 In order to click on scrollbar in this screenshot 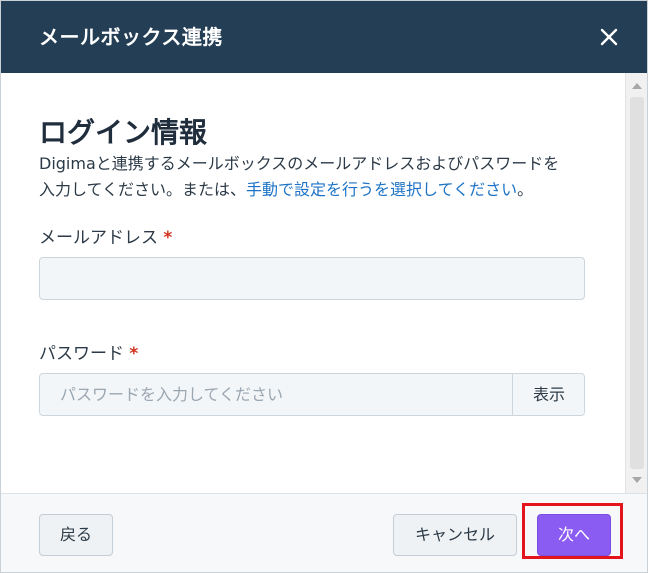, I will do `click(636, 283)`.